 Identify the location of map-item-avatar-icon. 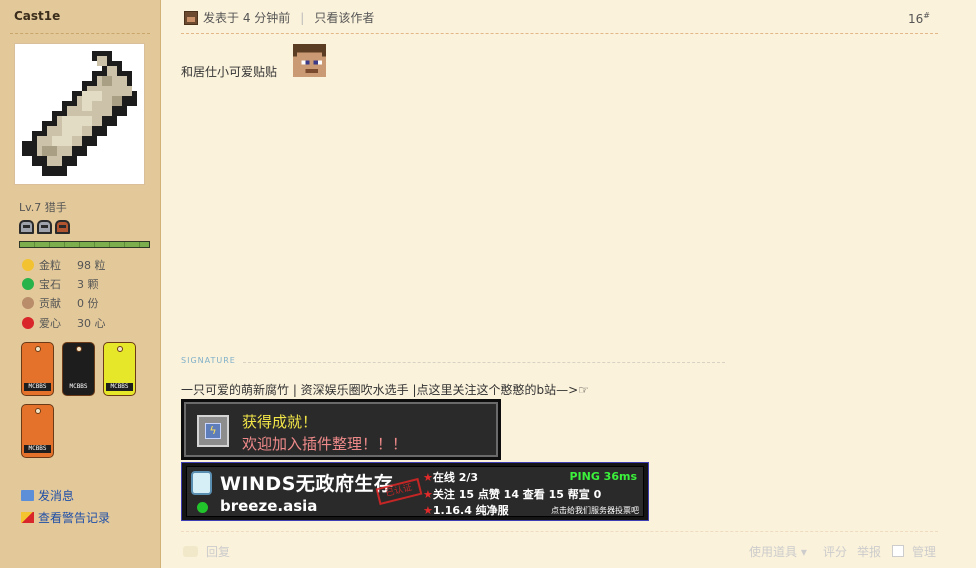
(79, 113).